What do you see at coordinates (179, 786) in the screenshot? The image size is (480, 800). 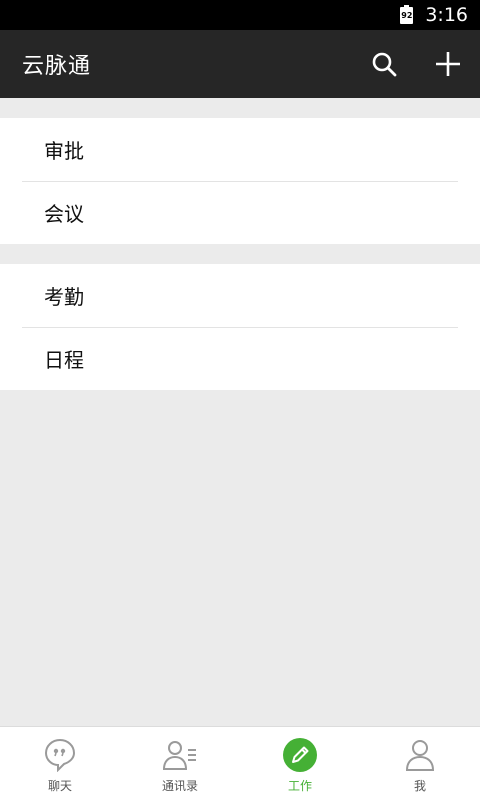 I see `tab-label: 通讯录` at bounding box center [179, 786].